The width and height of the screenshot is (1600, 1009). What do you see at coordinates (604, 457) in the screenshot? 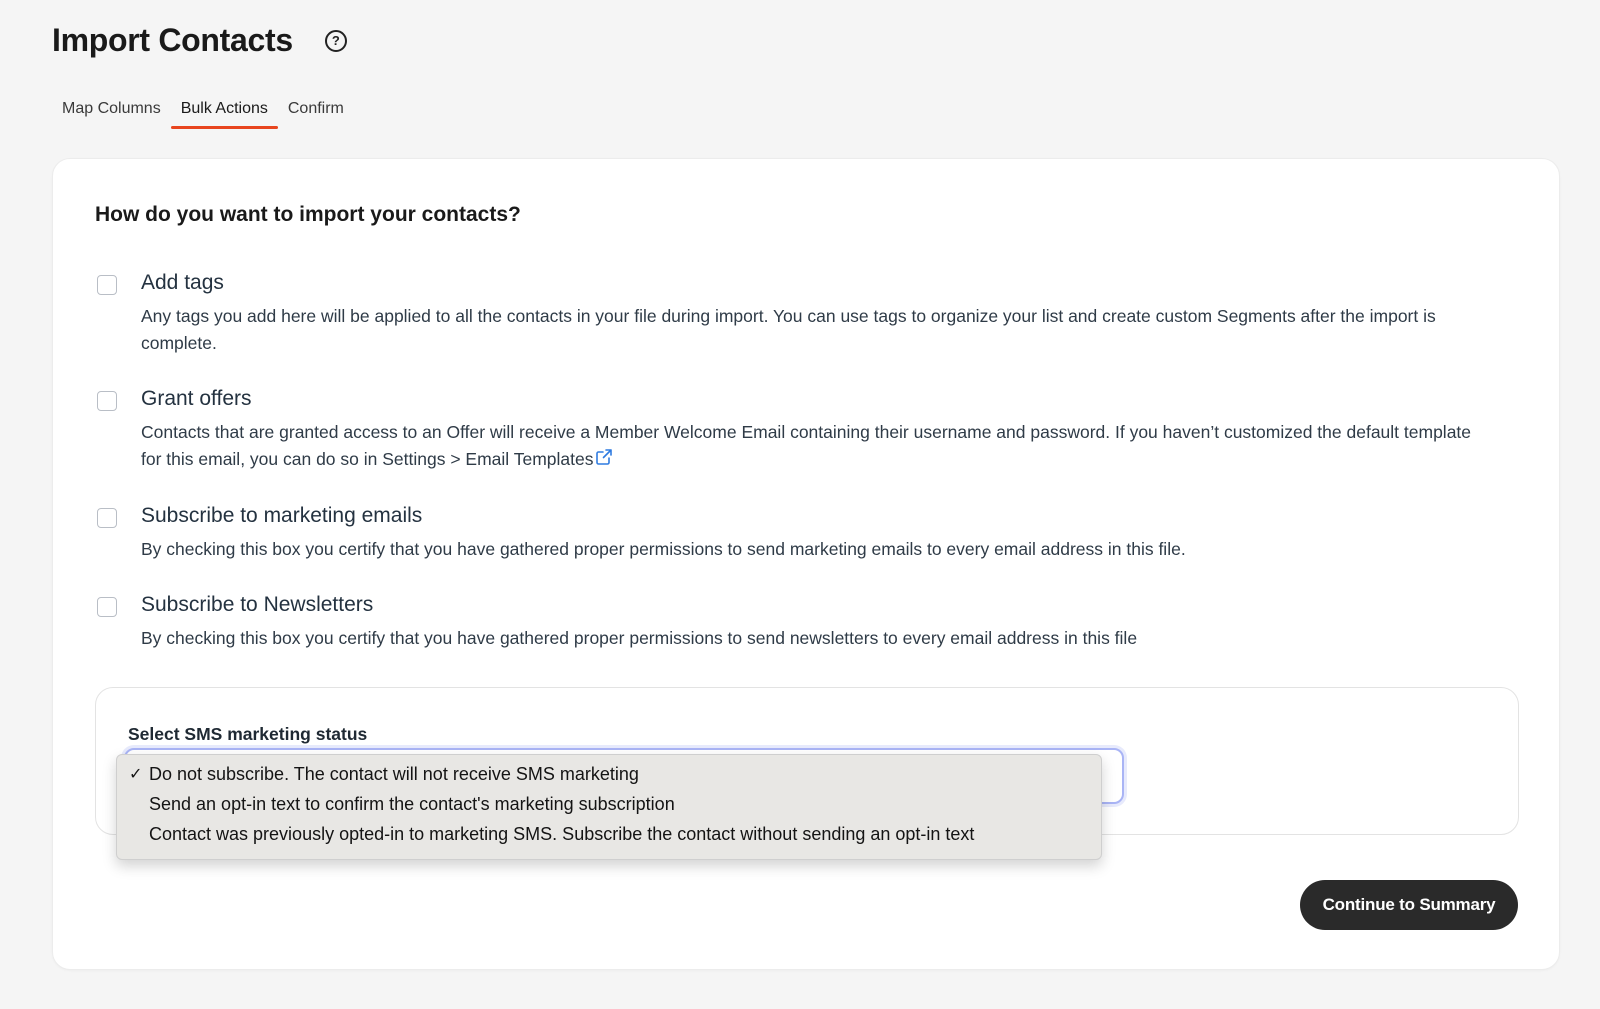
I see `external-link-icon` at bounding box center [604, 457].